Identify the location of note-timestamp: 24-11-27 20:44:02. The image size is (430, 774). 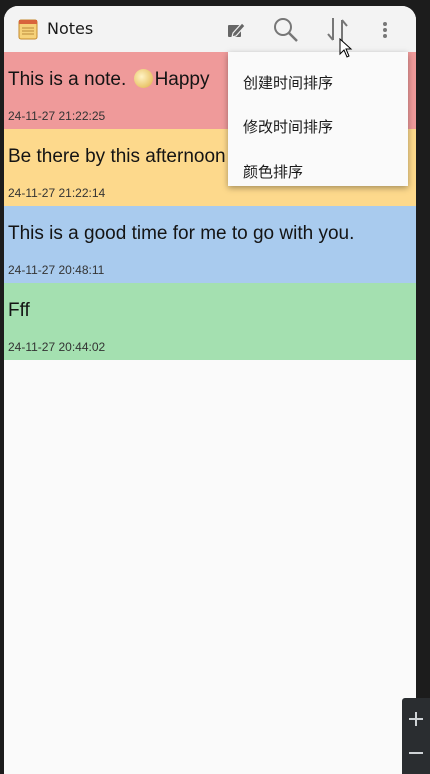
(57, 347).